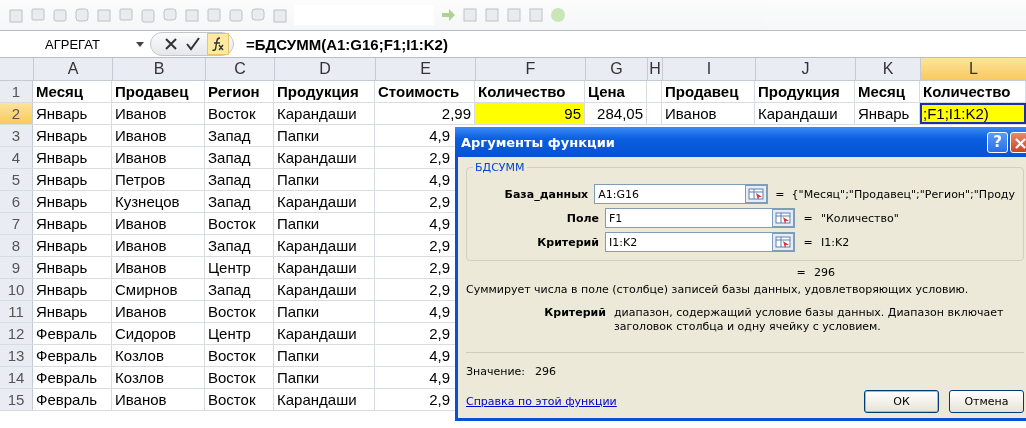 The height and width of the screenshot is (428, 1026). I want to click on column-header: J, so click(806, 69).